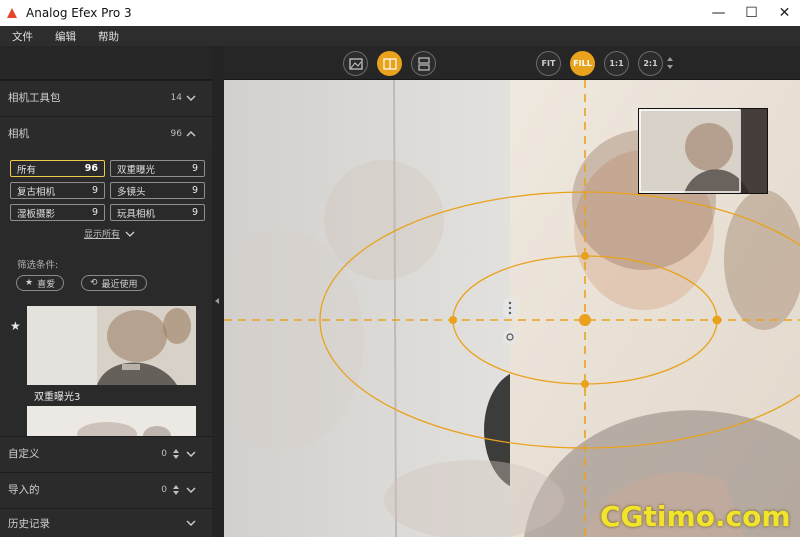  What do you see at coordinates (65, 36) in the screenshot?
I see `menu-edit: 编辑` at bounding box center [65, 36].